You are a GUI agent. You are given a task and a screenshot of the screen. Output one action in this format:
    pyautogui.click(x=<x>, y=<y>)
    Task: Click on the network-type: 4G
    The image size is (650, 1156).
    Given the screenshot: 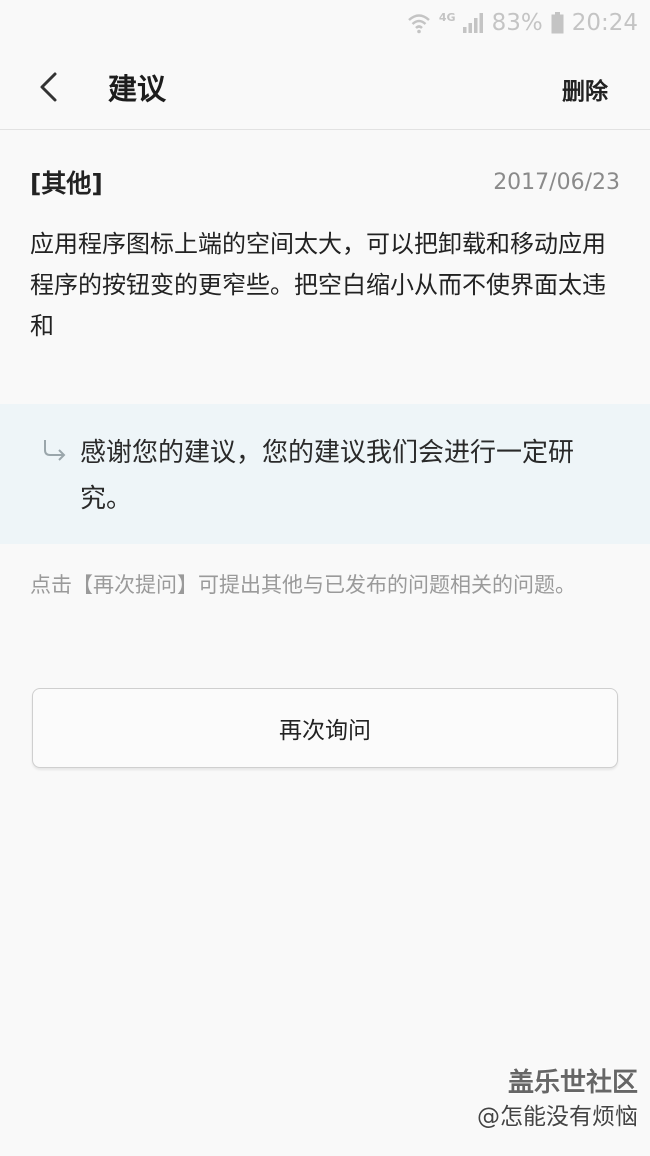 What is the action you would take?
    pyautogui.click(x=447, y=17)
    